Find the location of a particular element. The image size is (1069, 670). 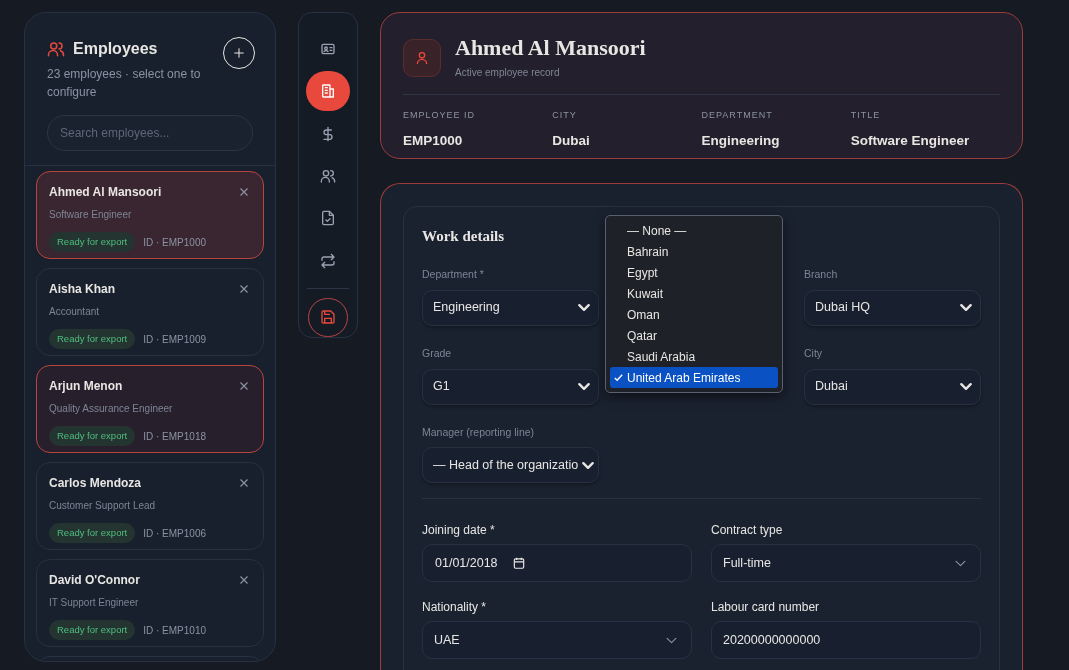

sidebar-title: Employees is located at coordinates (115, 49).